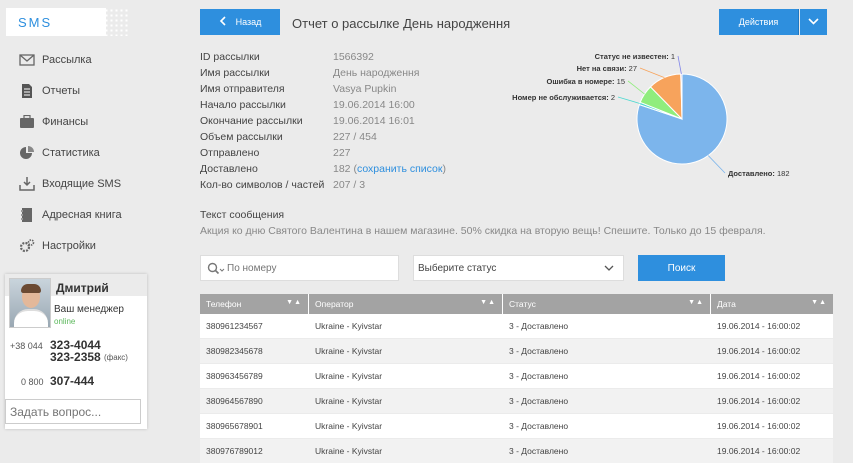 The height and width of the screenshot is (463, 853). What do you see at coordinates (349, 185) in the screenshot?
I see `info-value: 207 / 3` at bounding box center [349, 185].